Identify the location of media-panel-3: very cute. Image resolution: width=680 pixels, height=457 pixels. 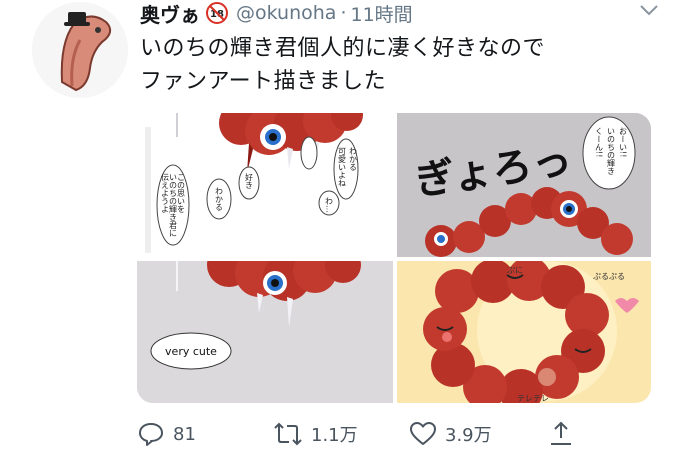
(265, 332).